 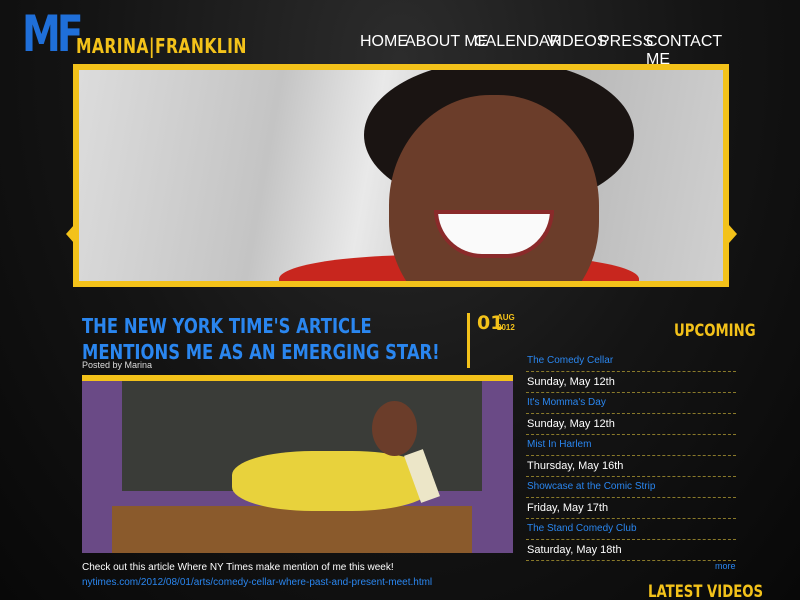 I want to click on event-name: It's Momma's Day, so click(x=566, y=402).